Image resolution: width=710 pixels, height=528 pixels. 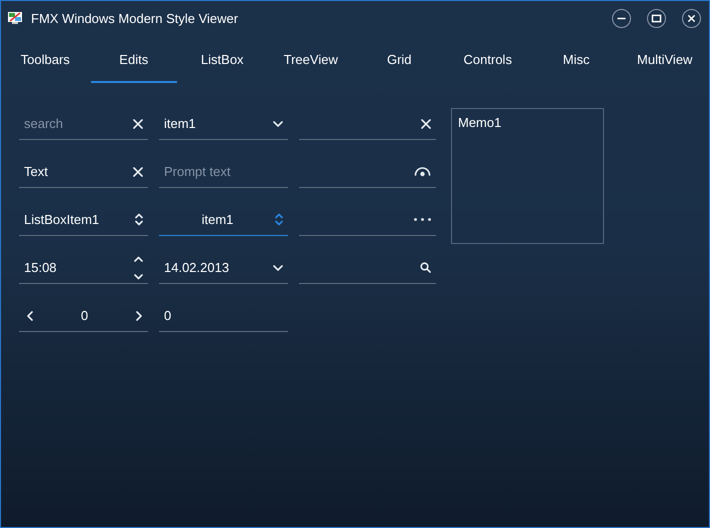 I want to click on tab: ListBox, so click(x=222, y=59).